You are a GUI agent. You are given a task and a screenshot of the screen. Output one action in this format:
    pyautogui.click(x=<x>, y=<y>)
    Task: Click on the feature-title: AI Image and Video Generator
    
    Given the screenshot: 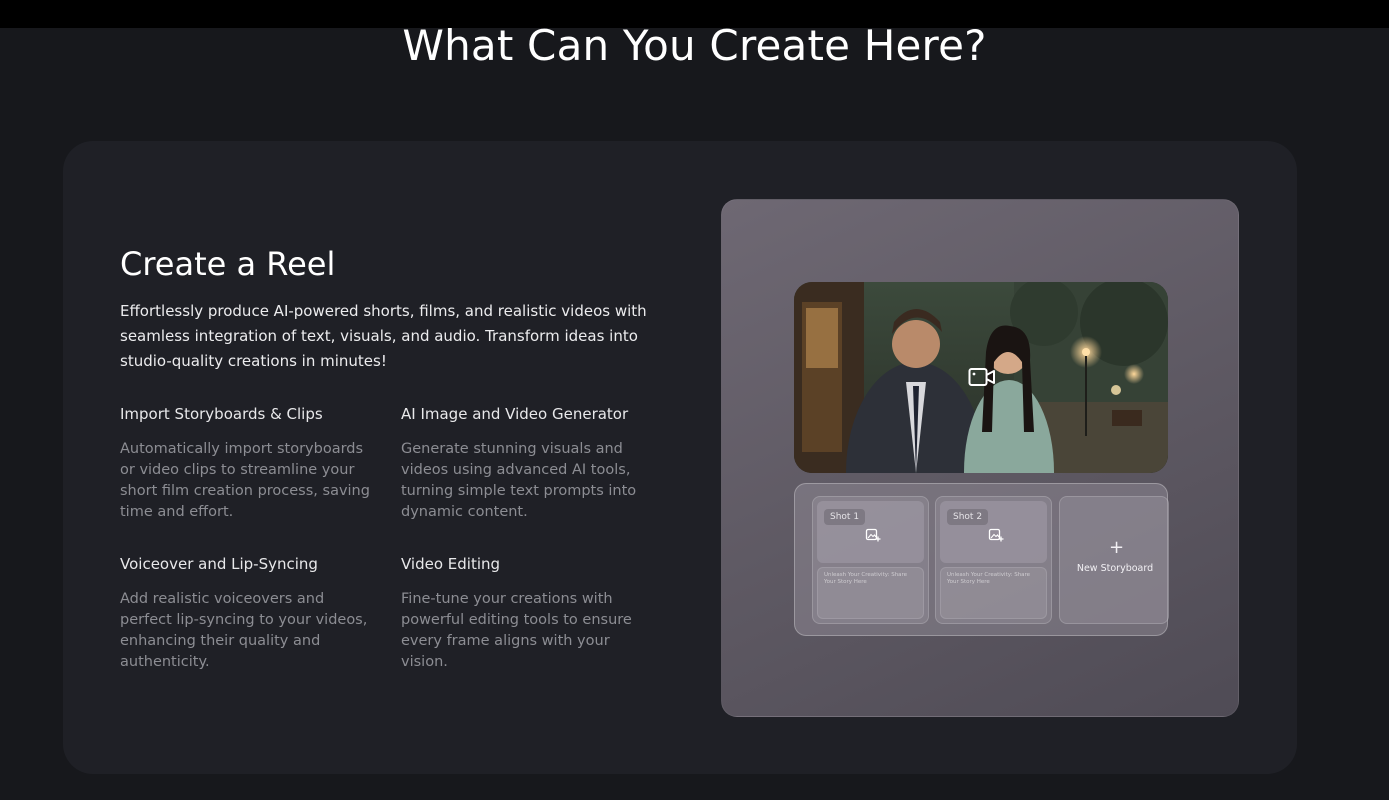 What is the action you would take?
    pyautogui.click(x=515, y=414)
    